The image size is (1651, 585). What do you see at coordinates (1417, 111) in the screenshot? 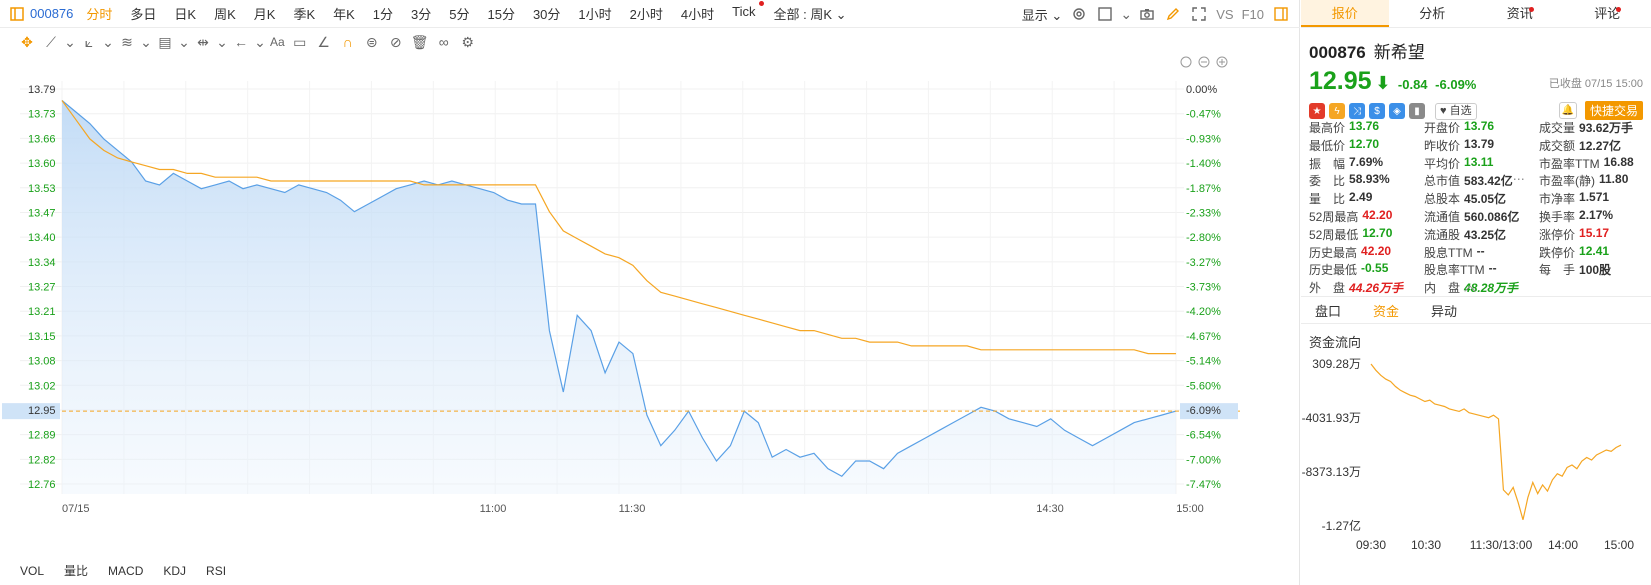
I see `bookmark-icon: ▮` at bounding box center [1417, 111].